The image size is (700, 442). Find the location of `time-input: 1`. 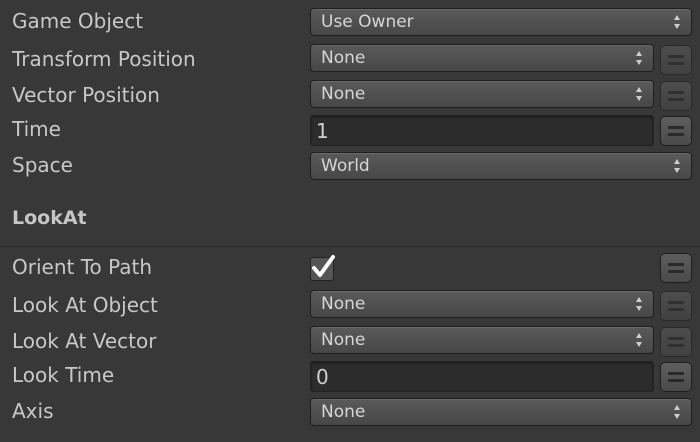

time-input: 1 is located at coordinates (482, 130).